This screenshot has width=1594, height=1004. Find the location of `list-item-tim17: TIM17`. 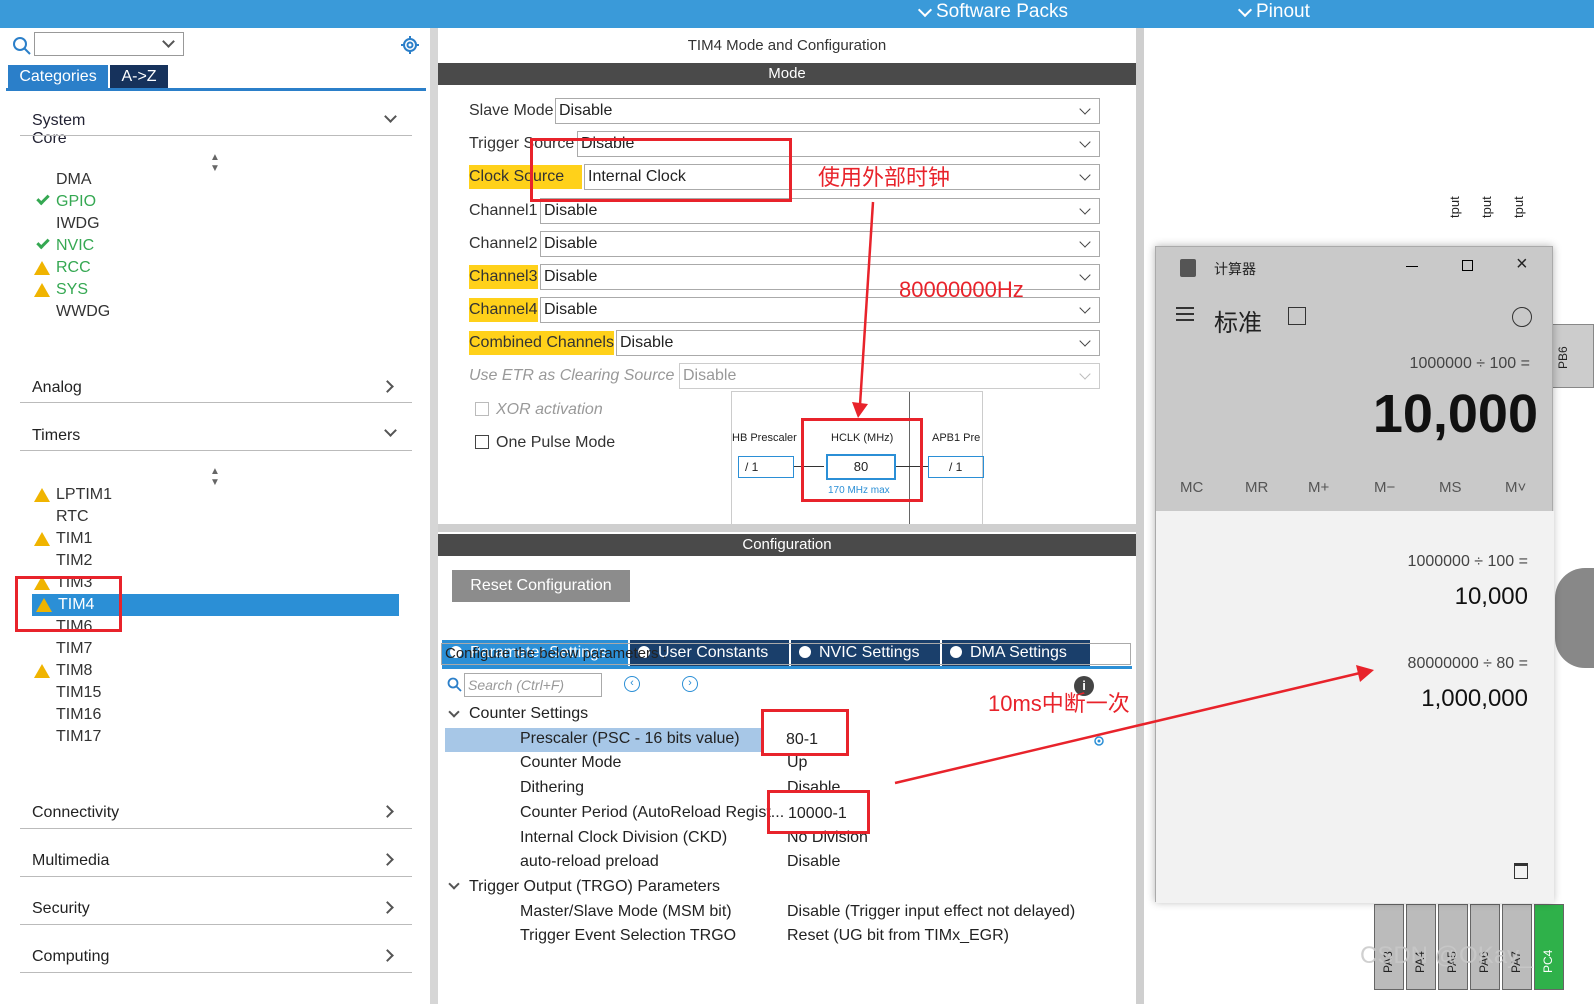

list-item-tim17: TIM17 is located at coordinates (78, 737).